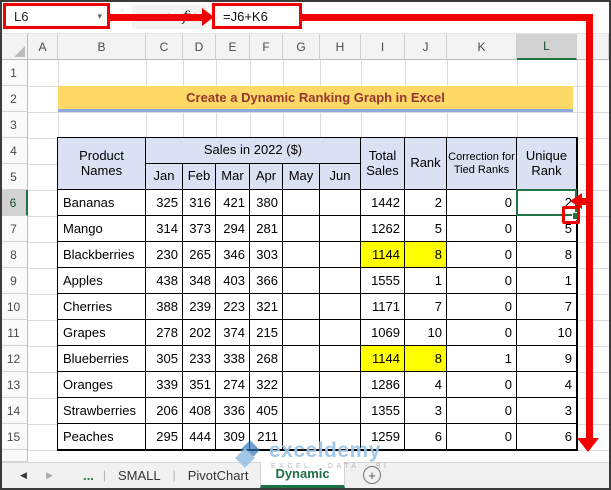  What do you see at coordinates (199, 177) in the screenshot?
I see `table-header-month-feb: Feb` at bounding box center [199, 177].